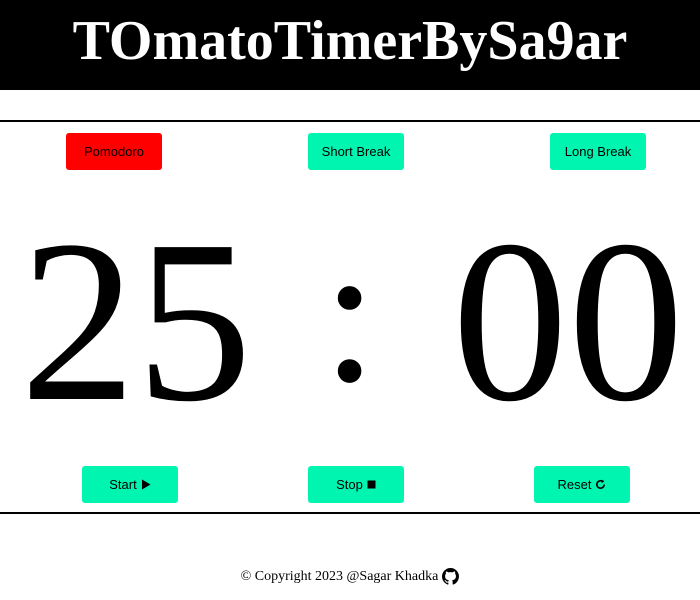 The height and width of the screenshot is (600, 700). What do you see at coordinates (146, 484) in the screenshot?
I see `play-icon` at bounding box center [146, 484].